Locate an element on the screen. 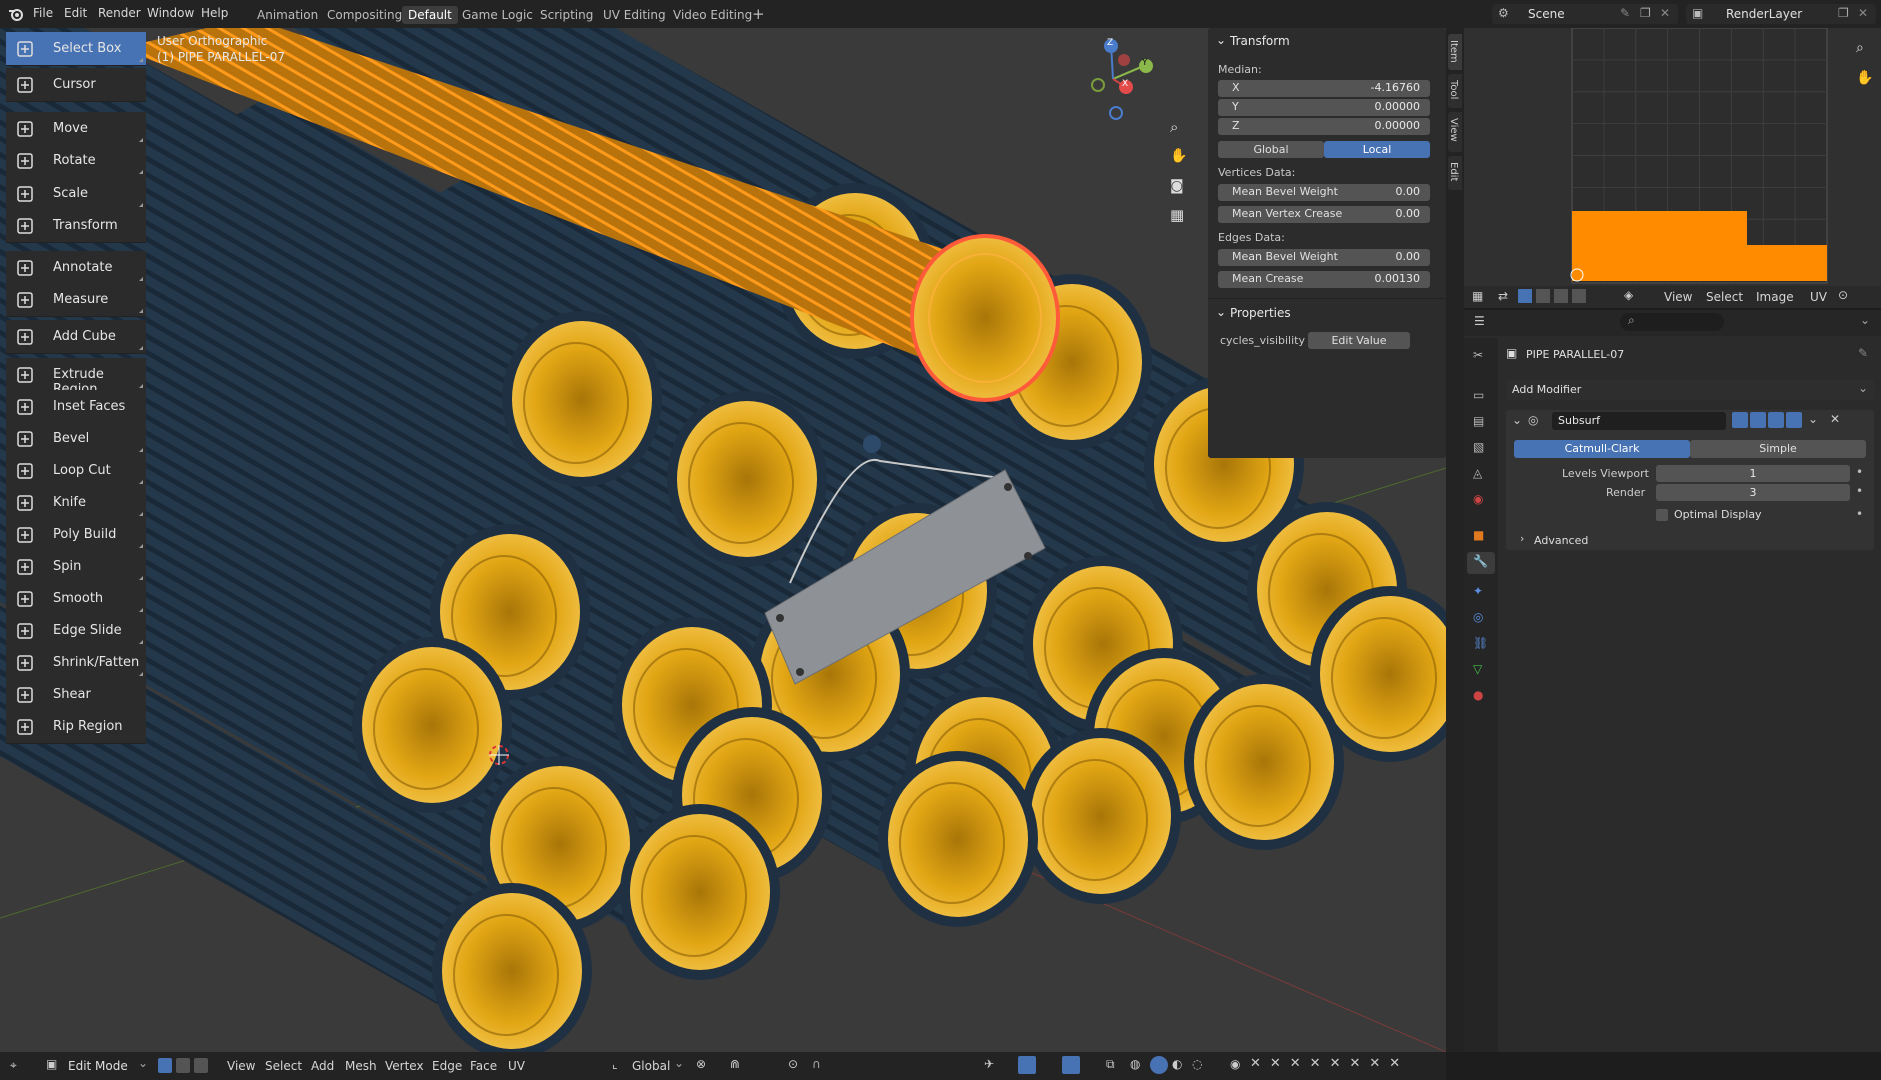 The width and height of the screenshot is (1881, 1080). xray-toggle-icon: ⧉ is located at coordinates (1110, 1064).